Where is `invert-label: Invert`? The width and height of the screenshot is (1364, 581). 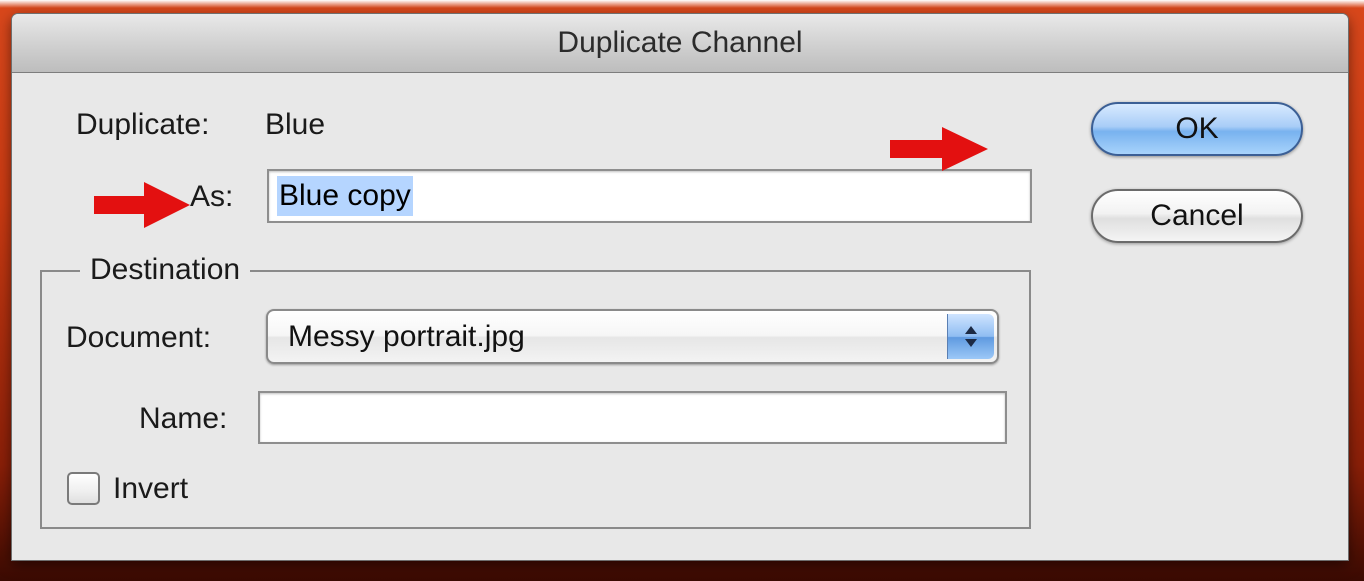
invert-label: Invert is located at coordinates (150, 489).